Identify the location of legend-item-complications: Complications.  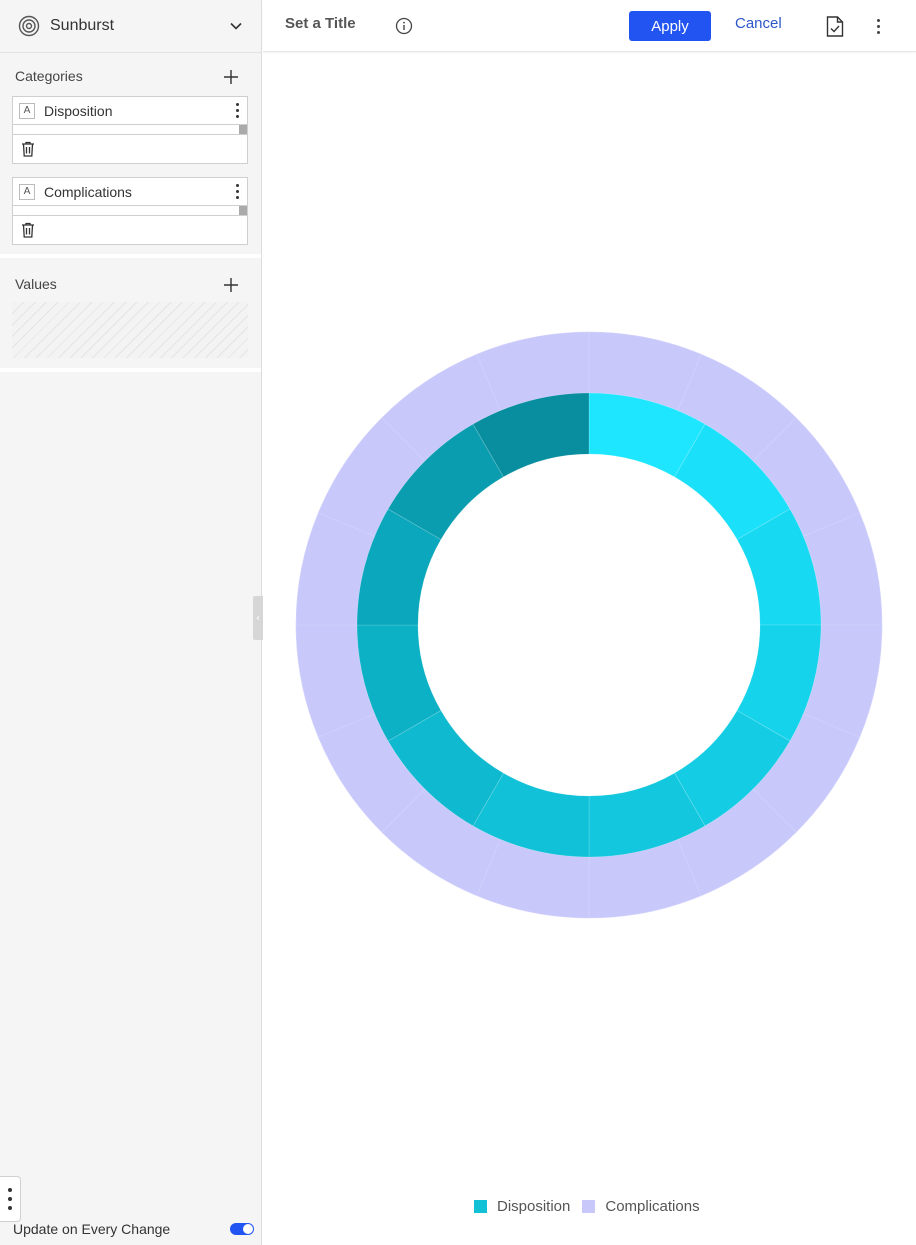
(641, 1206).